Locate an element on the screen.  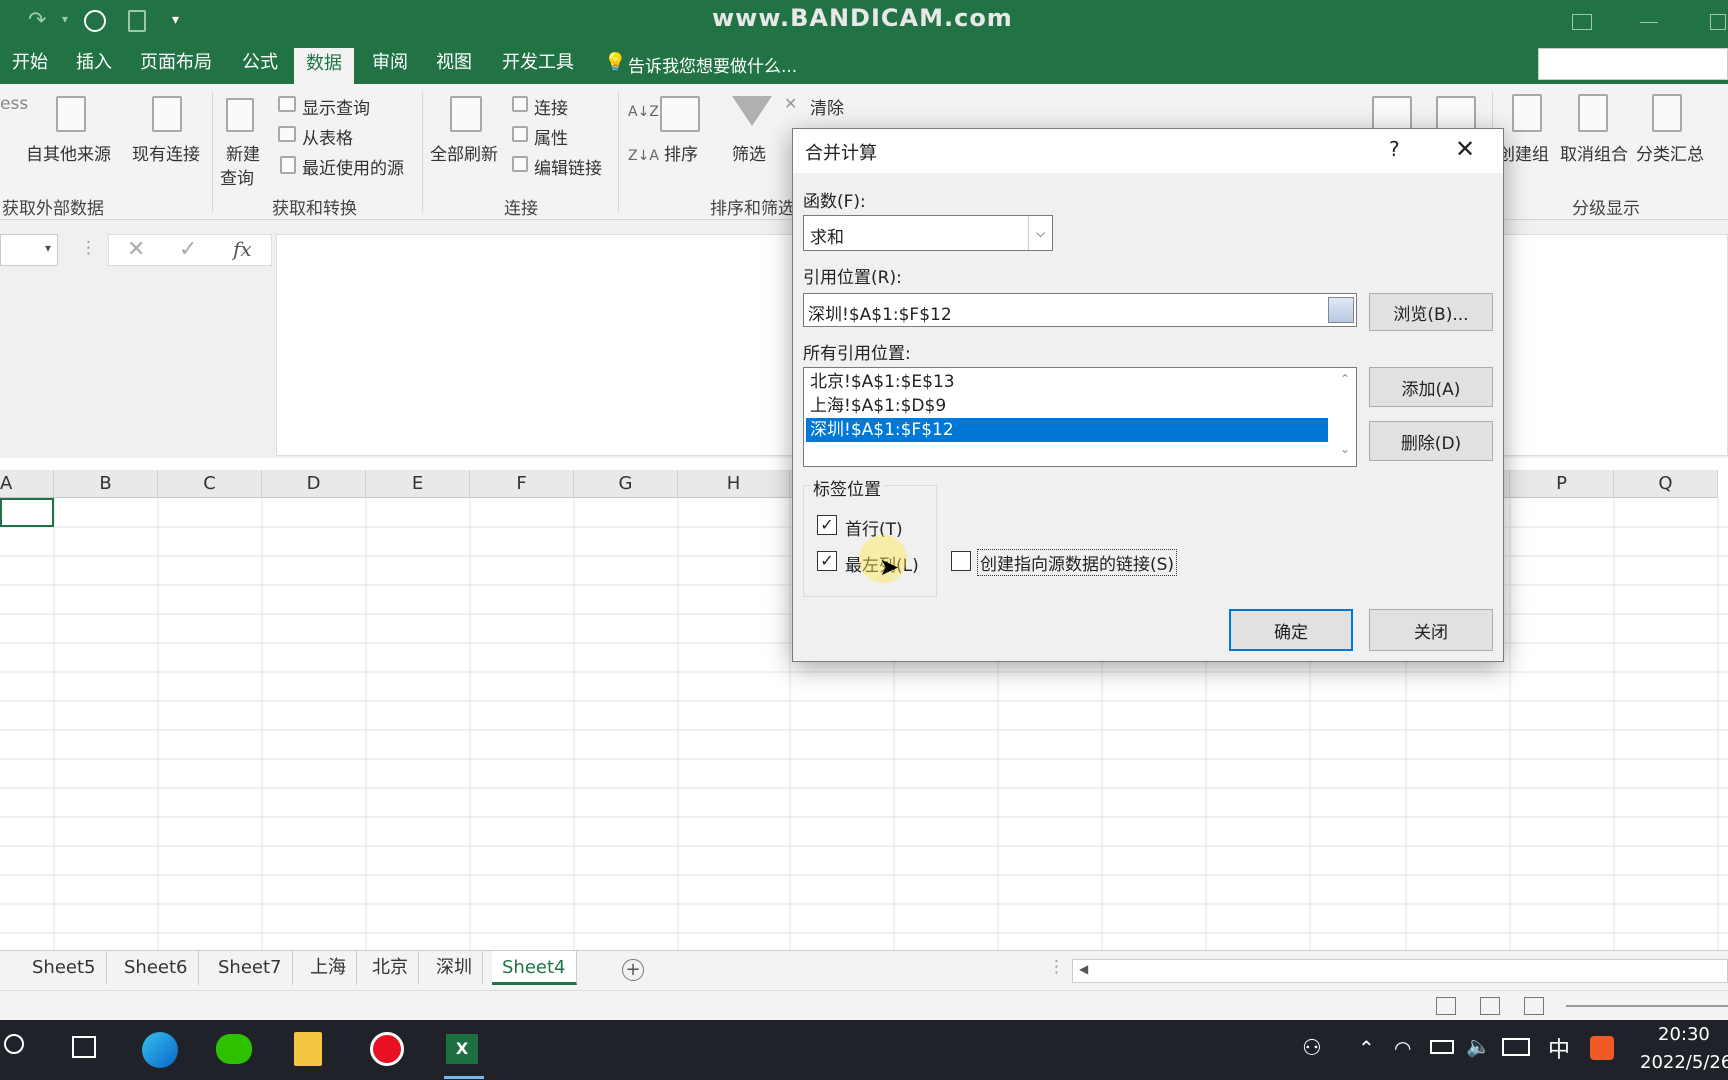
tab-insert: 插入 is located at coordinates (94, 63).